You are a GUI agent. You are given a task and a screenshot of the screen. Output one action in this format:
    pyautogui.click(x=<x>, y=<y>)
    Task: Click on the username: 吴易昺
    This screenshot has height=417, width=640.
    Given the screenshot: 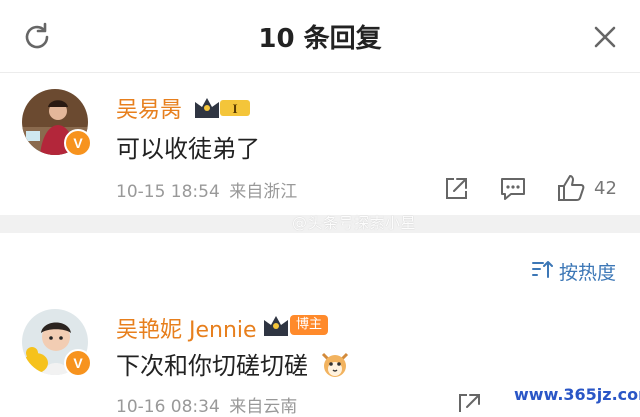 What is the action you would take?
    pyautogui.click(x=149, y=108)
    